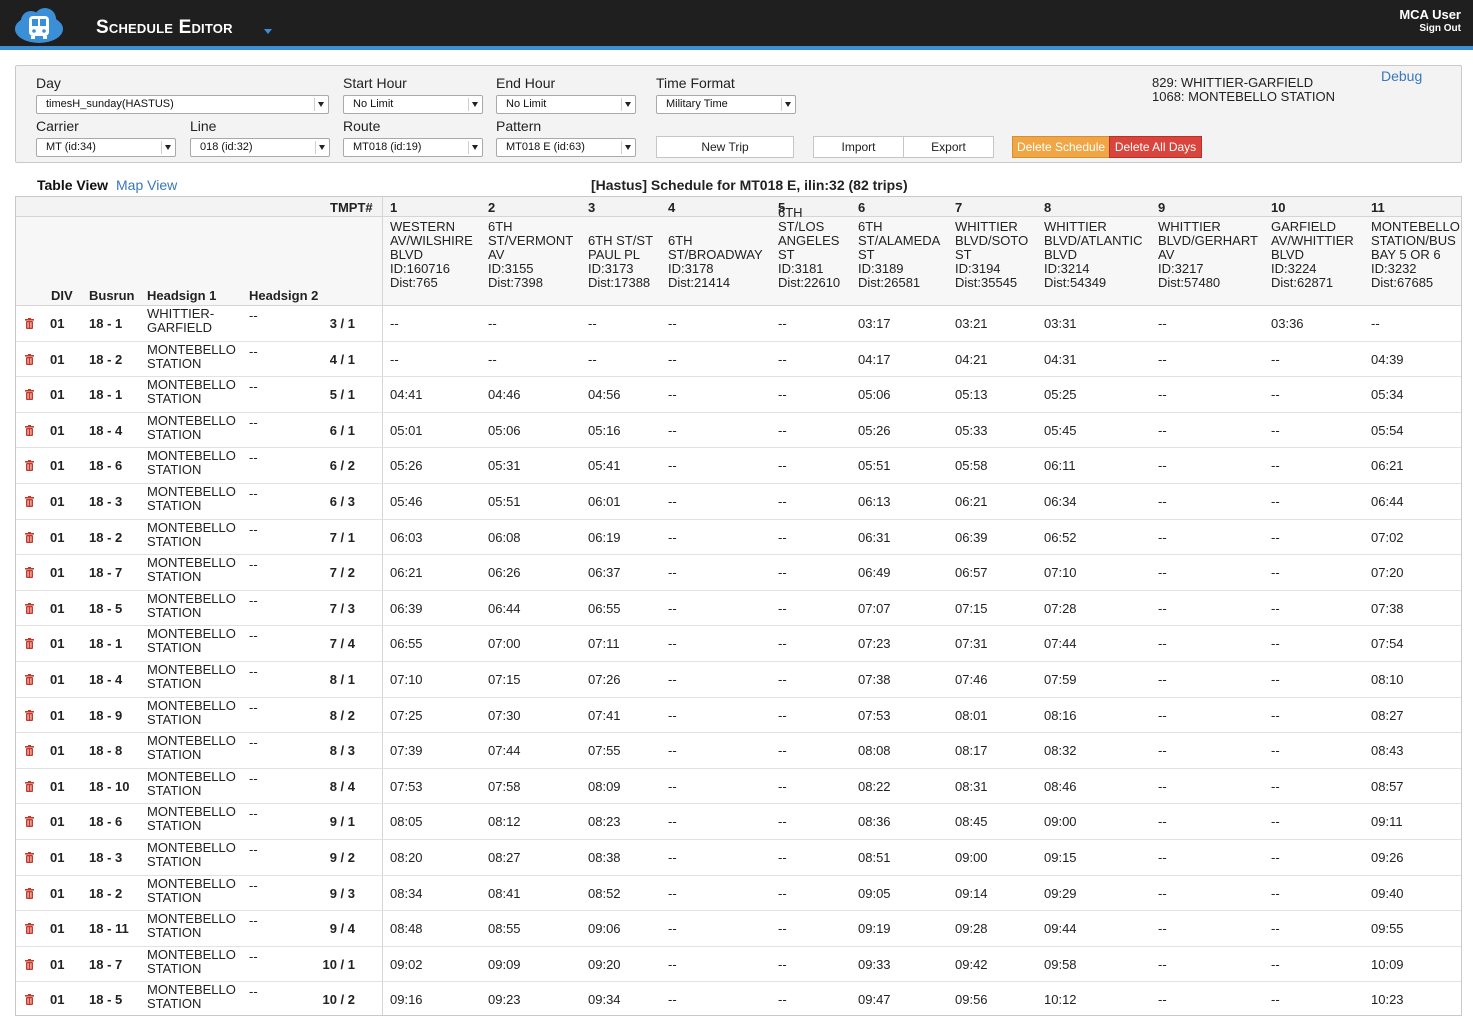 Image resolution: width=1473 pixels, height=1027 pixels. I want to click on time-cell: 05:33, so click(971, 430).